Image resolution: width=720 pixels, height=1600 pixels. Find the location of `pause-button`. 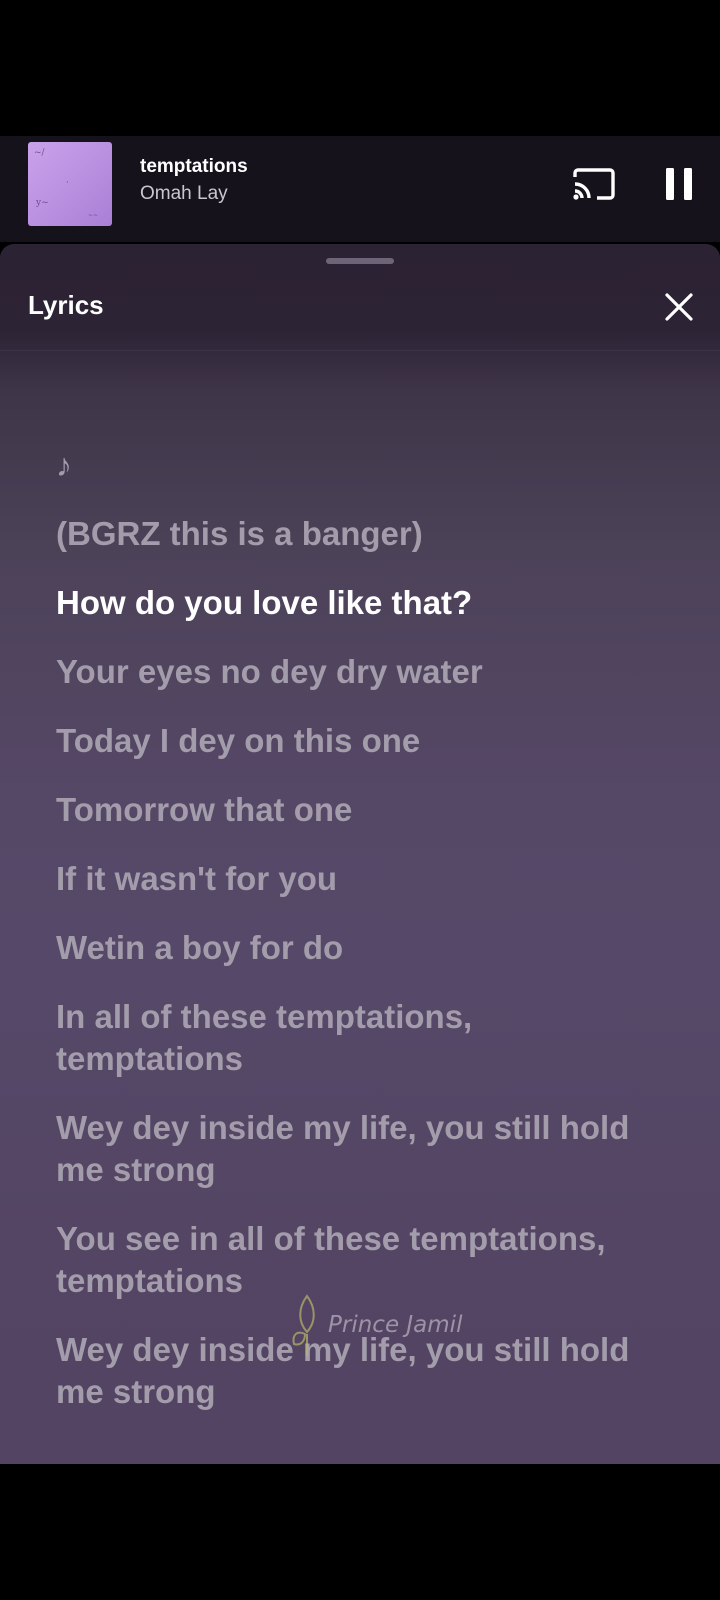

pause-button is located at coordinates (680, 184).